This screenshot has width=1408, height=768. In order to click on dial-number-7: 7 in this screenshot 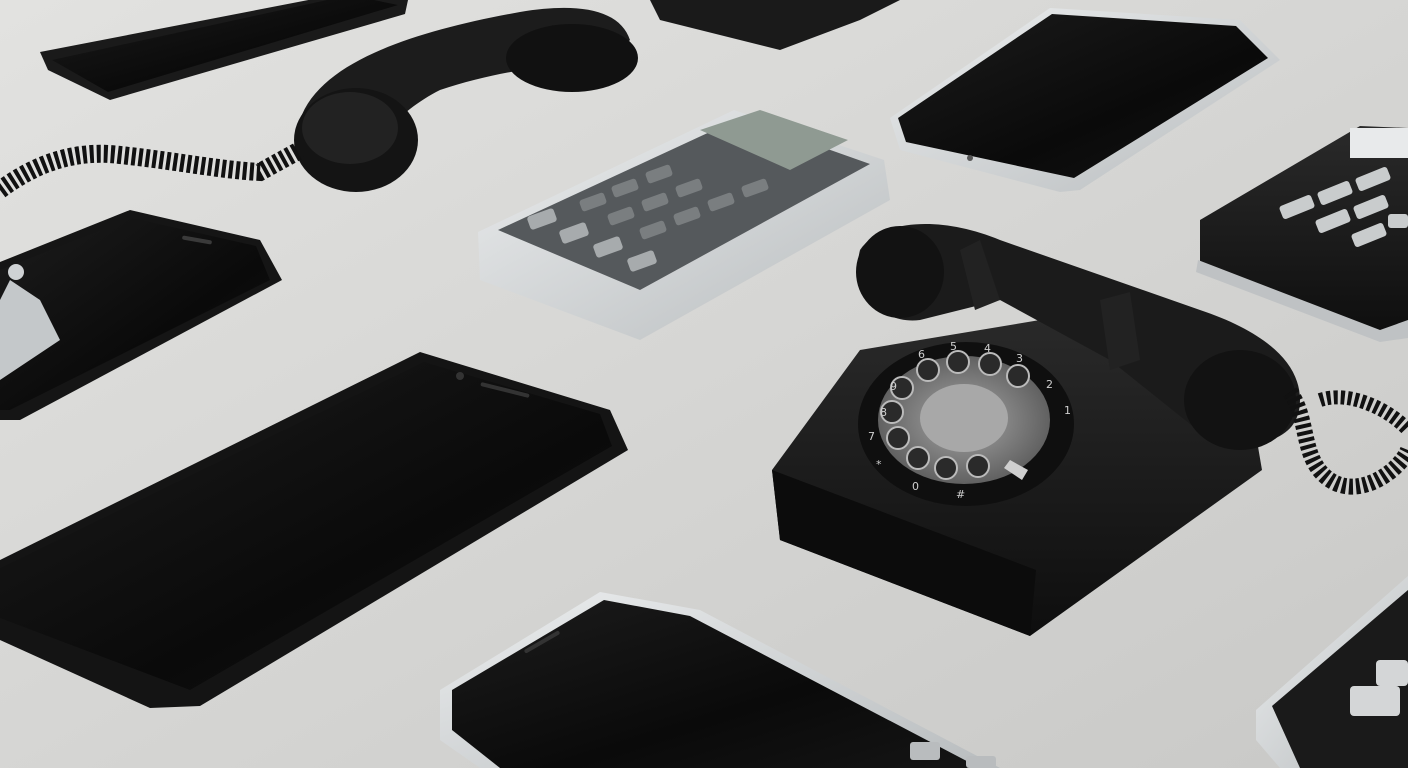, I will do `click(871, 436)`.